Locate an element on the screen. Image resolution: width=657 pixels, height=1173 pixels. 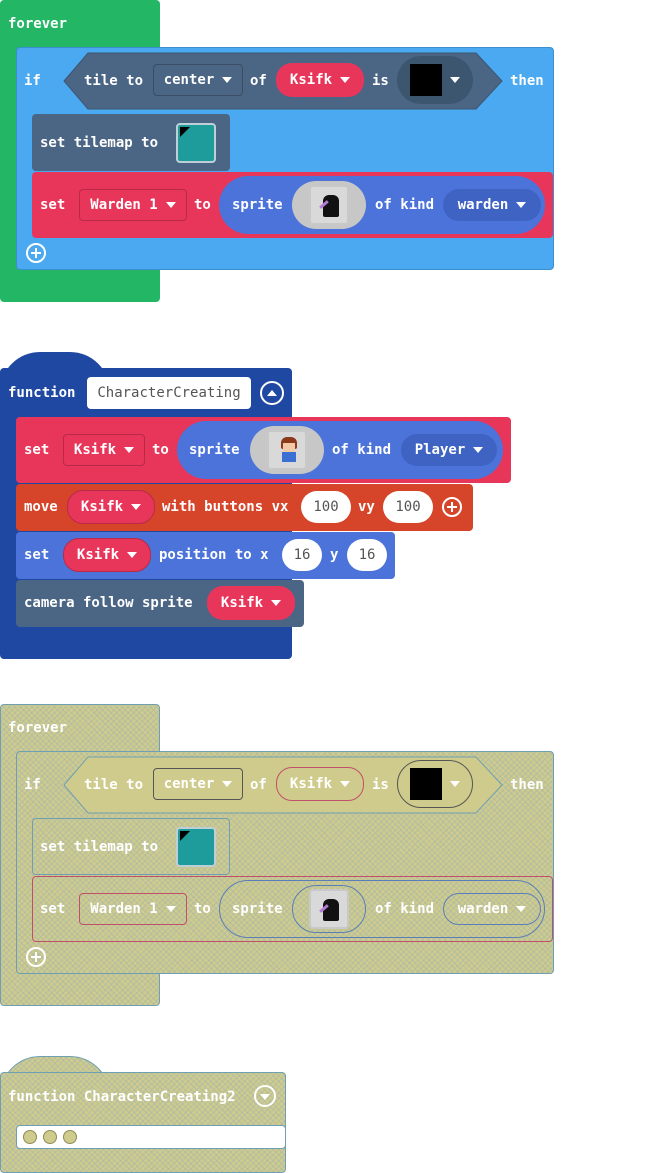
set-label-3: set is located at coordinates (37, 555).